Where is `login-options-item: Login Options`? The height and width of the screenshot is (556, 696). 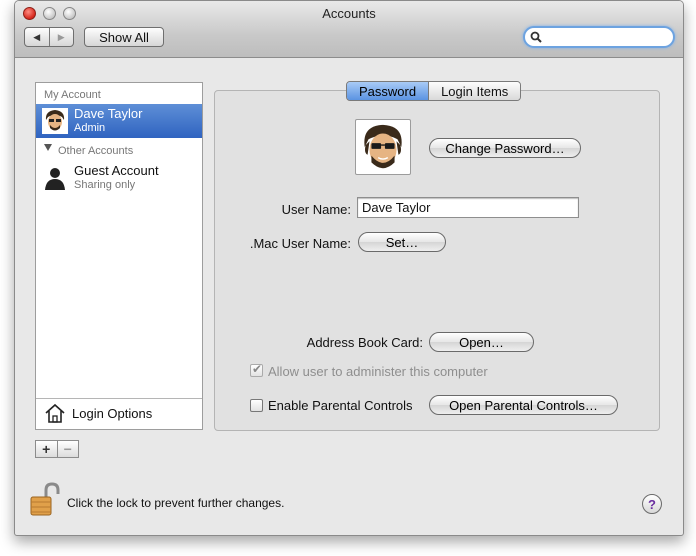 login-options-item: Login Options is located at coordinates (119, 413).